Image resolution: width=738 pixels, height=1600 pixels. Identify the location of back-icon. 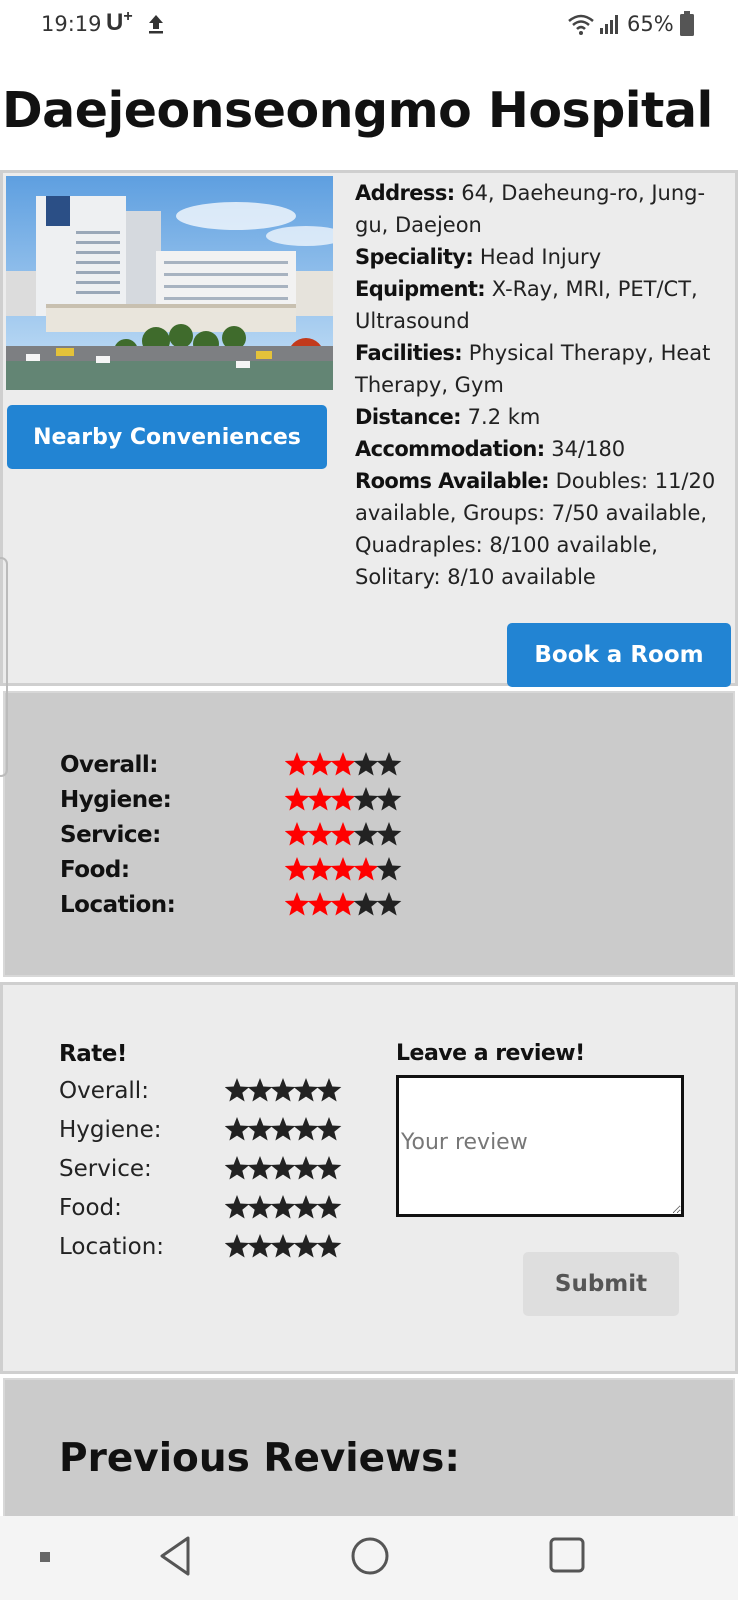
(175, 1556).